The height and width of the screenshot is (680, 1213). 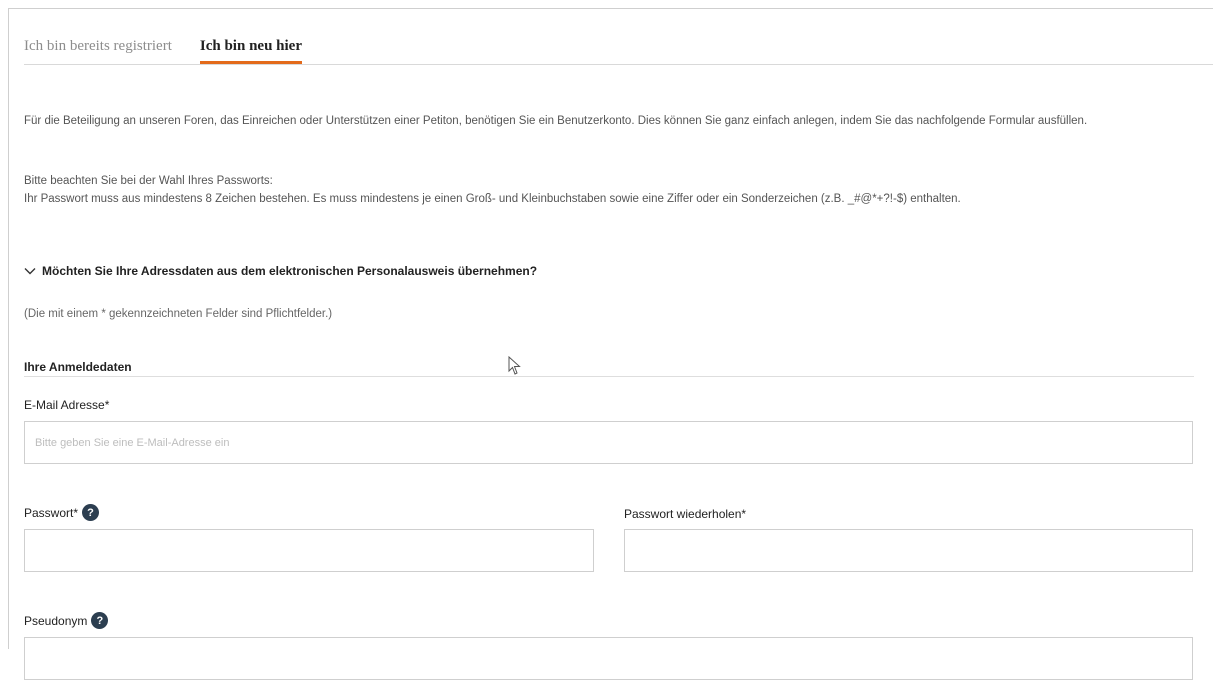 I want to click on frame-left-border, so click(x=8, y=328).